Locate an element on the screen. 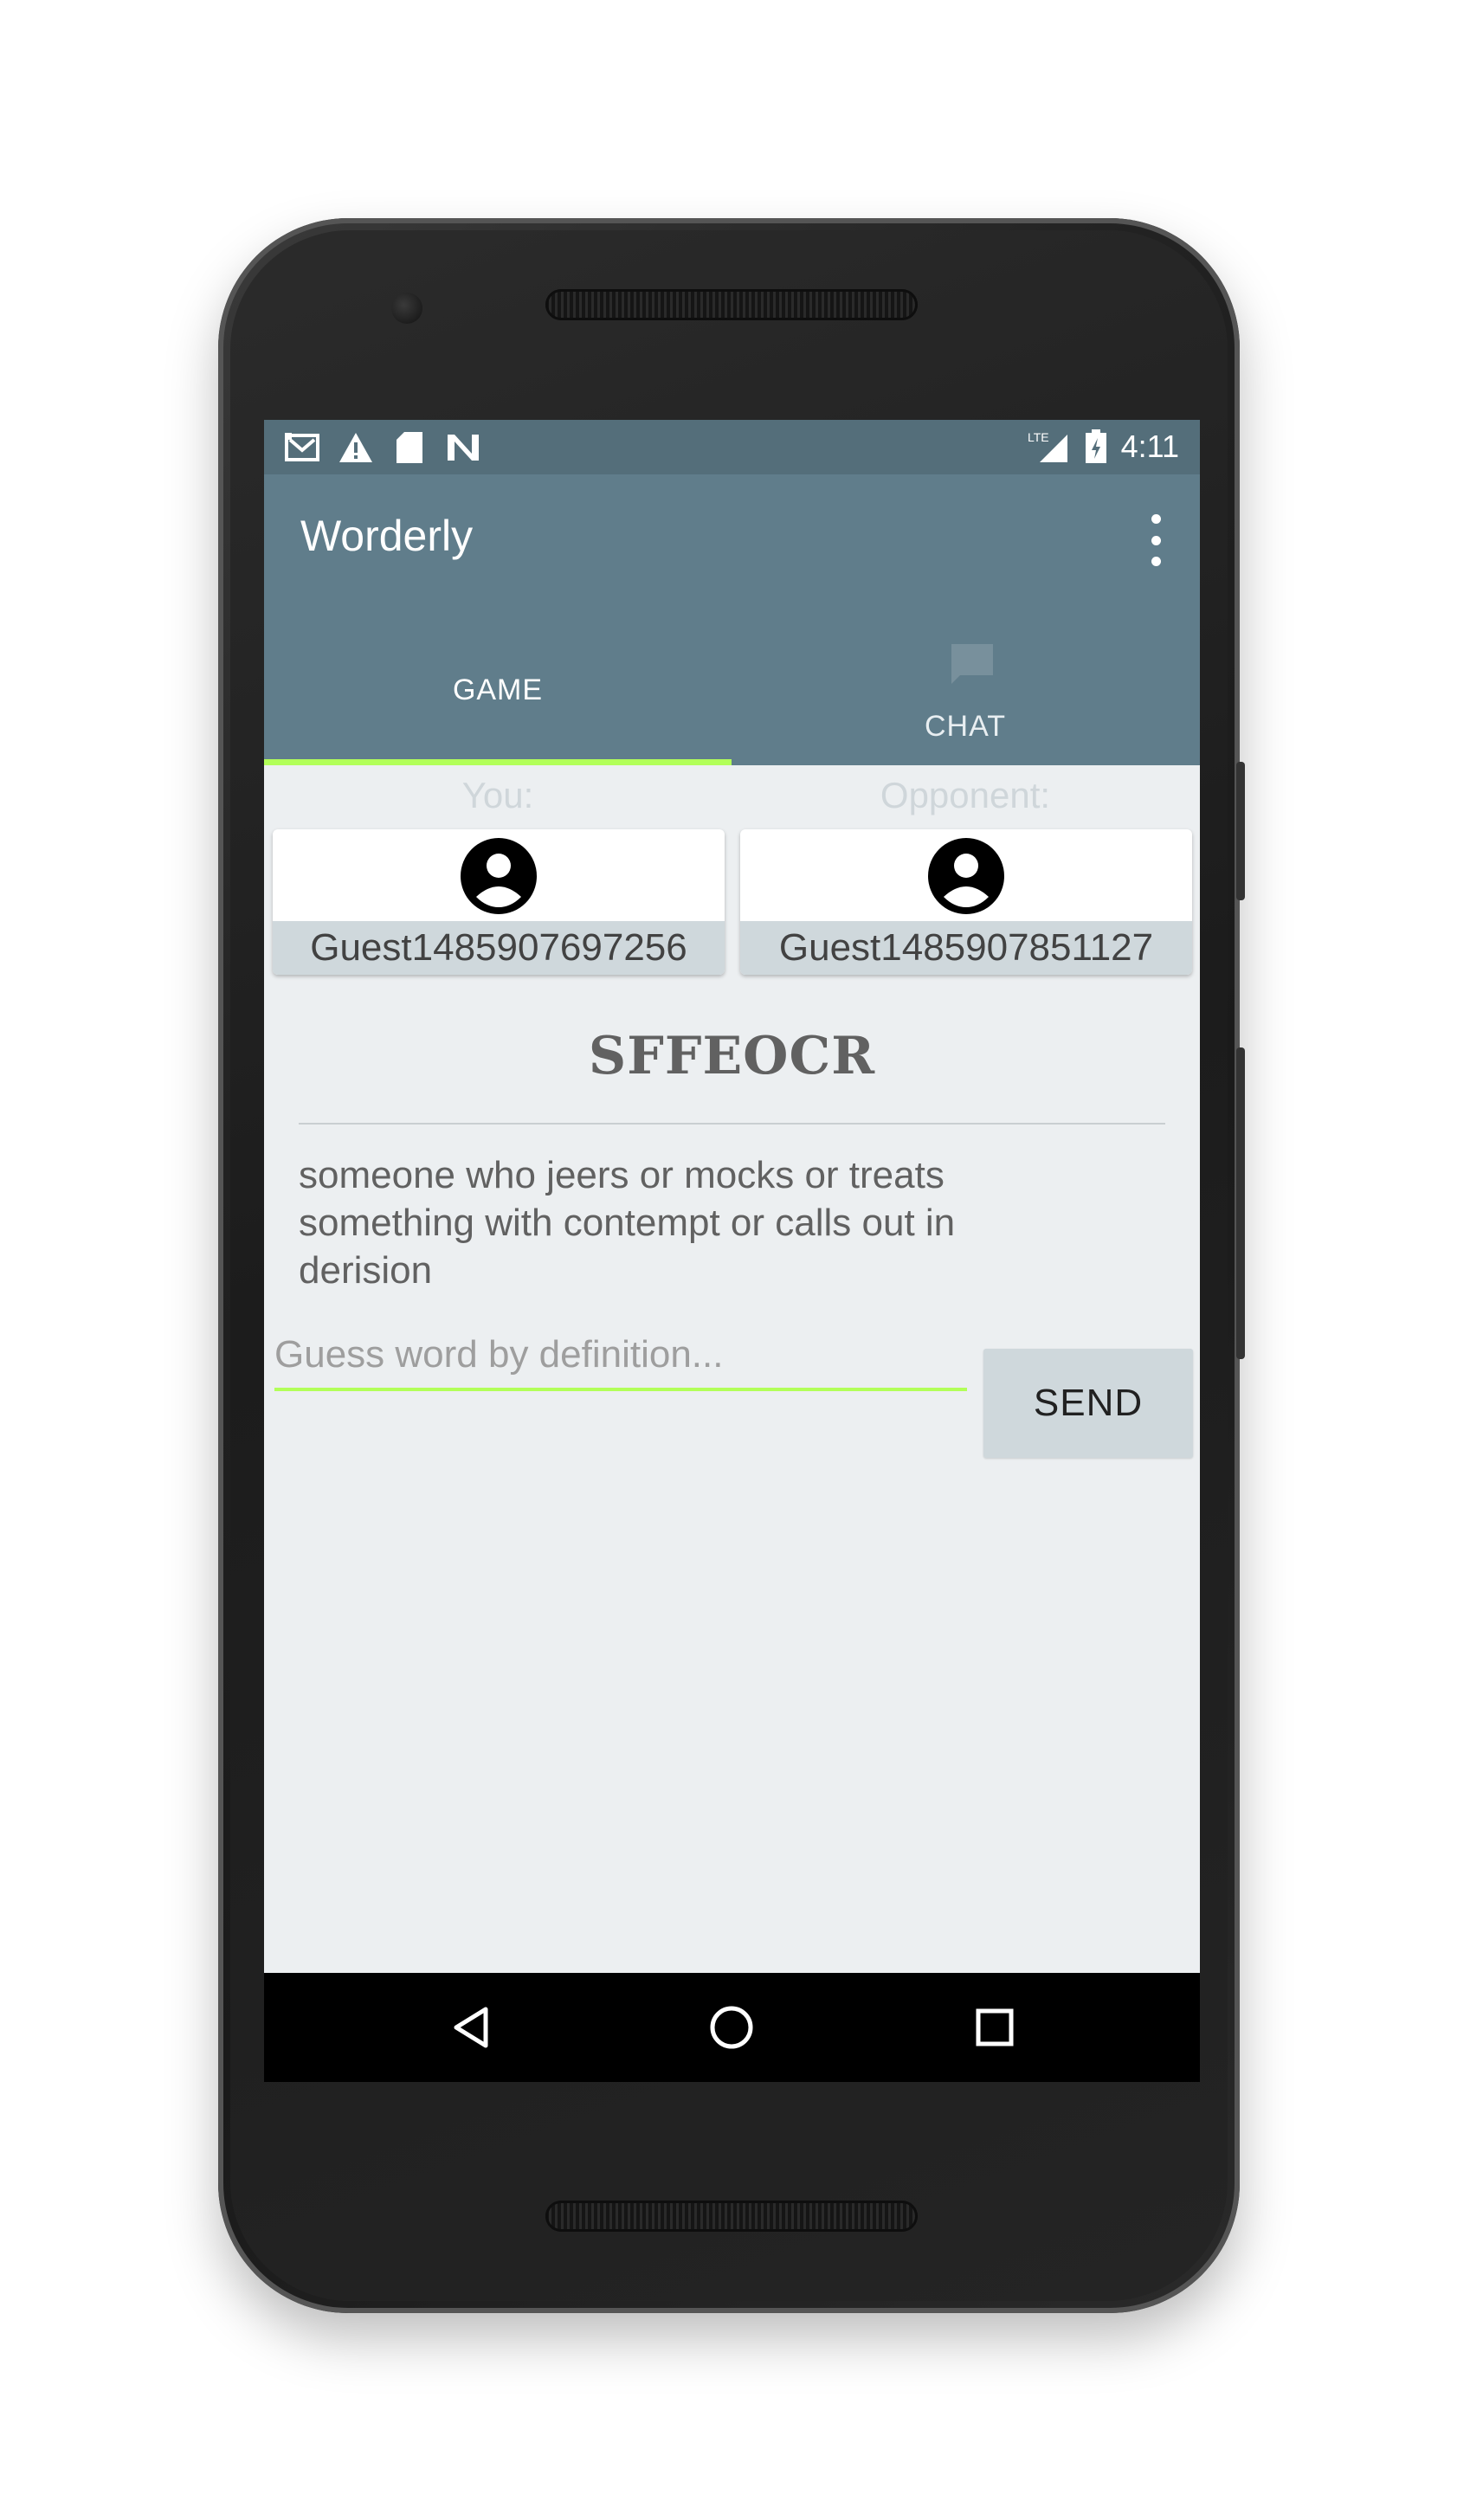  front-camera is located at coordinates (407, 308).